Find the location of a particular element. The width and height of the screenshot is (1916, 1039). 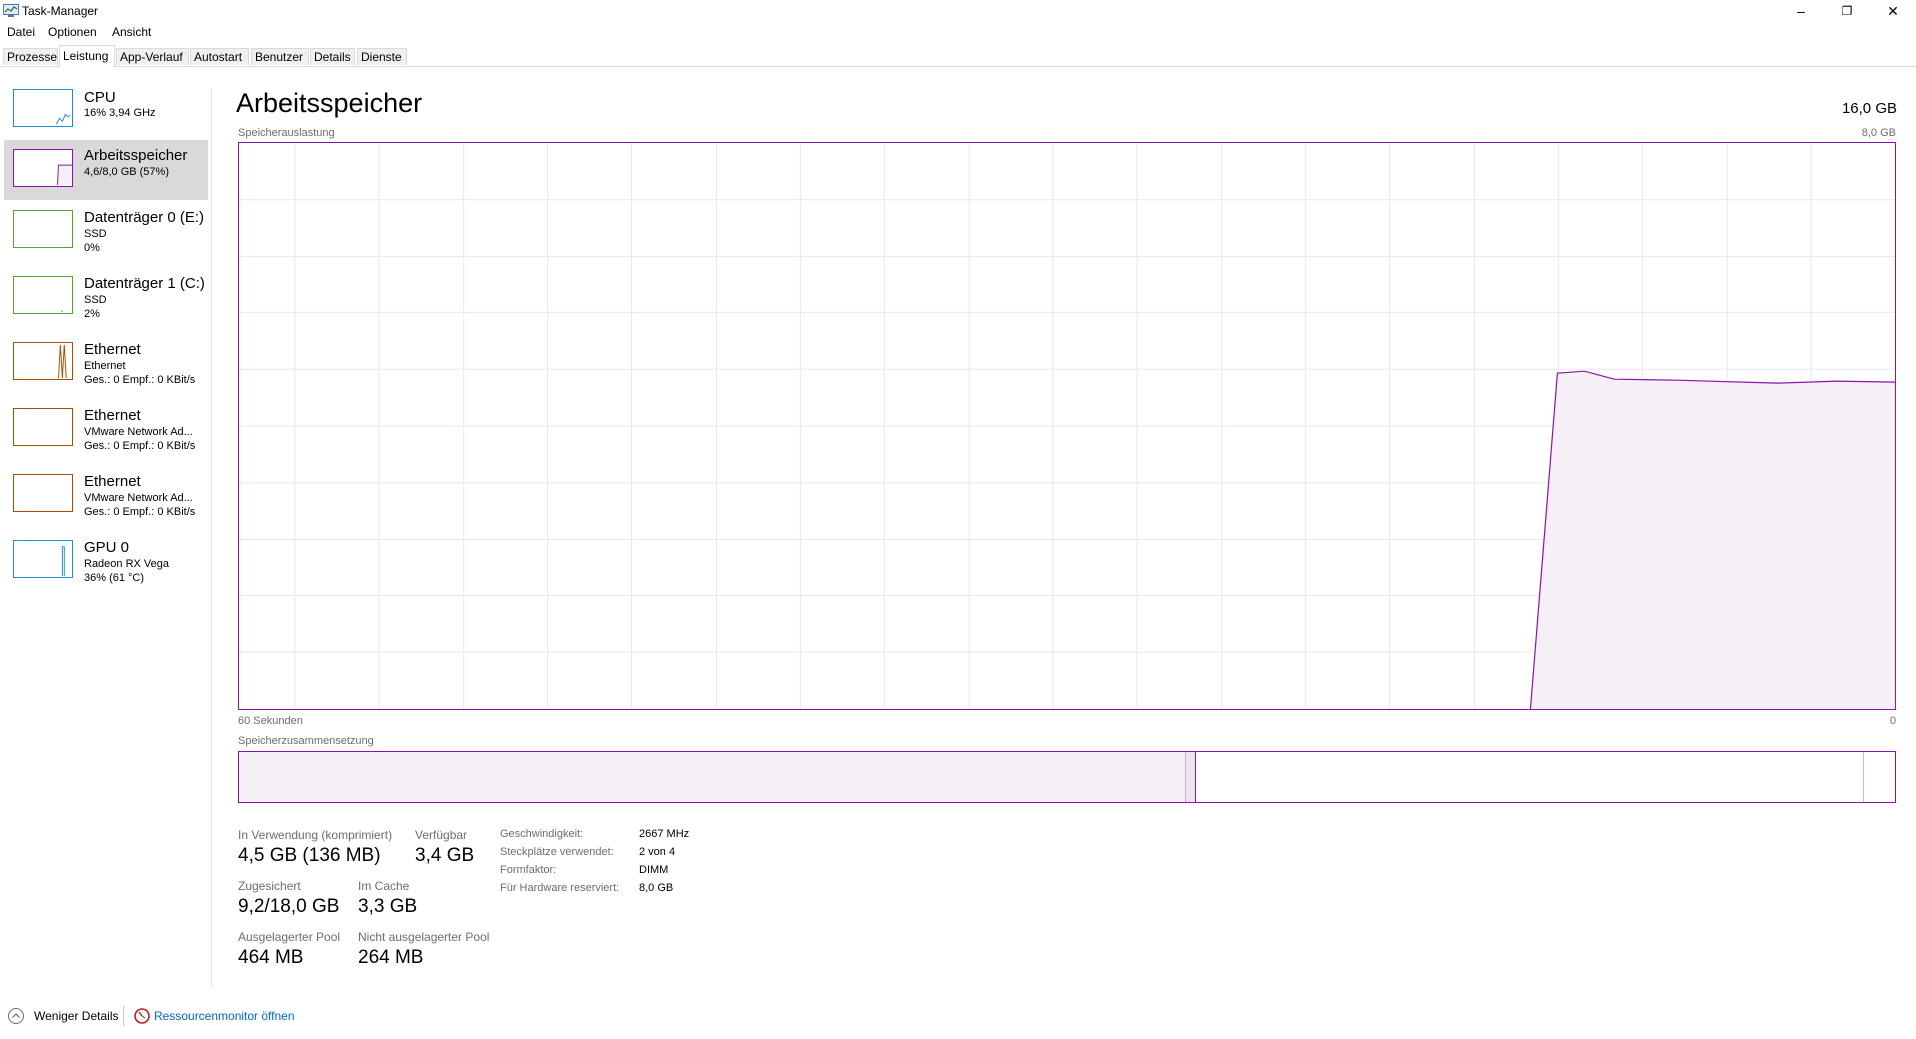

paged-pool-value: 464 MB is located at coordinates (271, 957).